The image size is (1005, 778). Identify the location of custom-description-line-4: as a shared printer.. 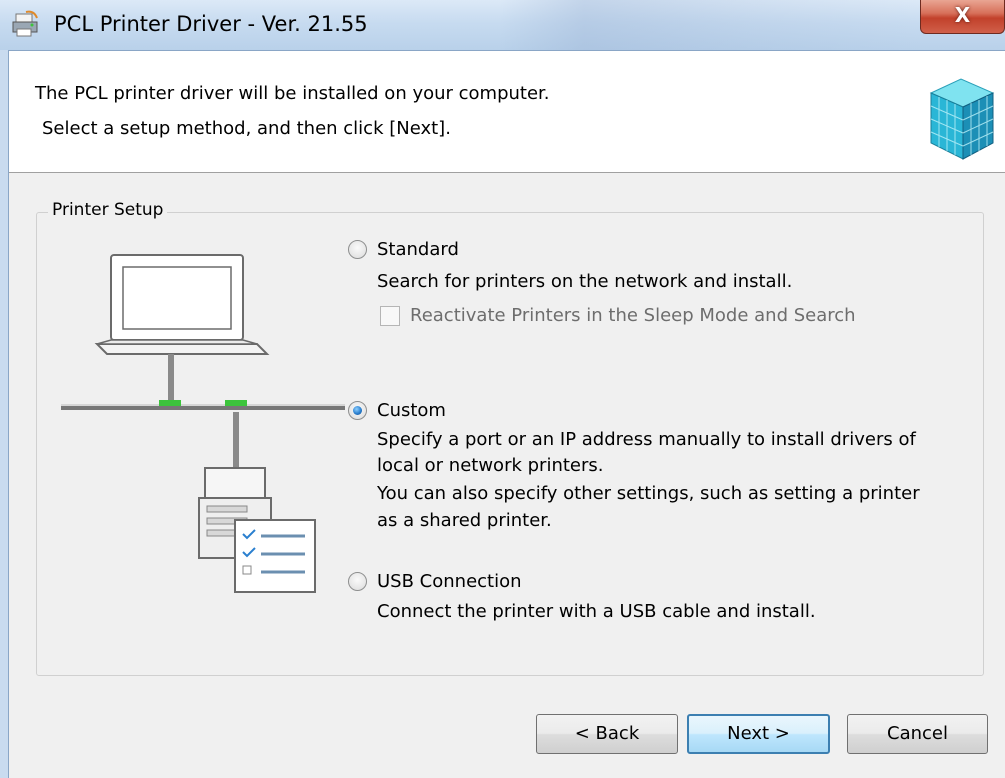
(464, 520).